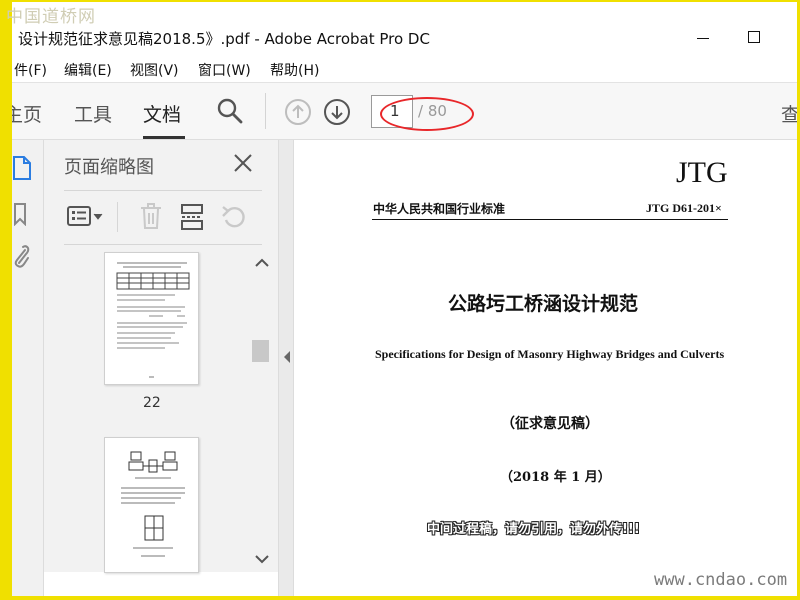 The height and width of the screenshot is (600, 800). I want to click on panel-tool-separator, so click(117, 217).